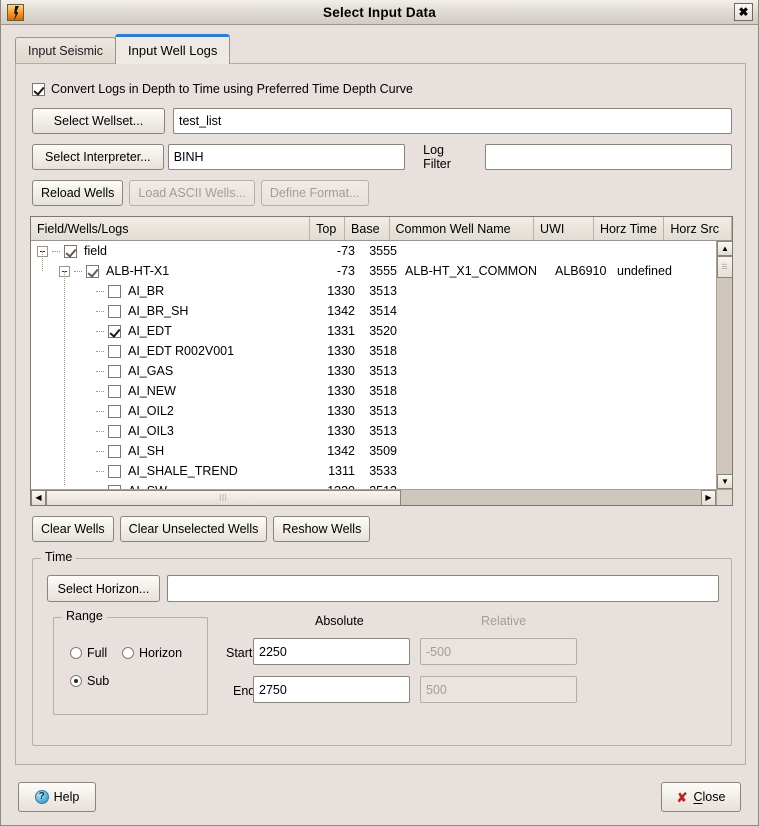 Image resolution: width=759 pixels, height=826 pixels. I want to click on range-option-horizon: Horizon, so click(152, 653).